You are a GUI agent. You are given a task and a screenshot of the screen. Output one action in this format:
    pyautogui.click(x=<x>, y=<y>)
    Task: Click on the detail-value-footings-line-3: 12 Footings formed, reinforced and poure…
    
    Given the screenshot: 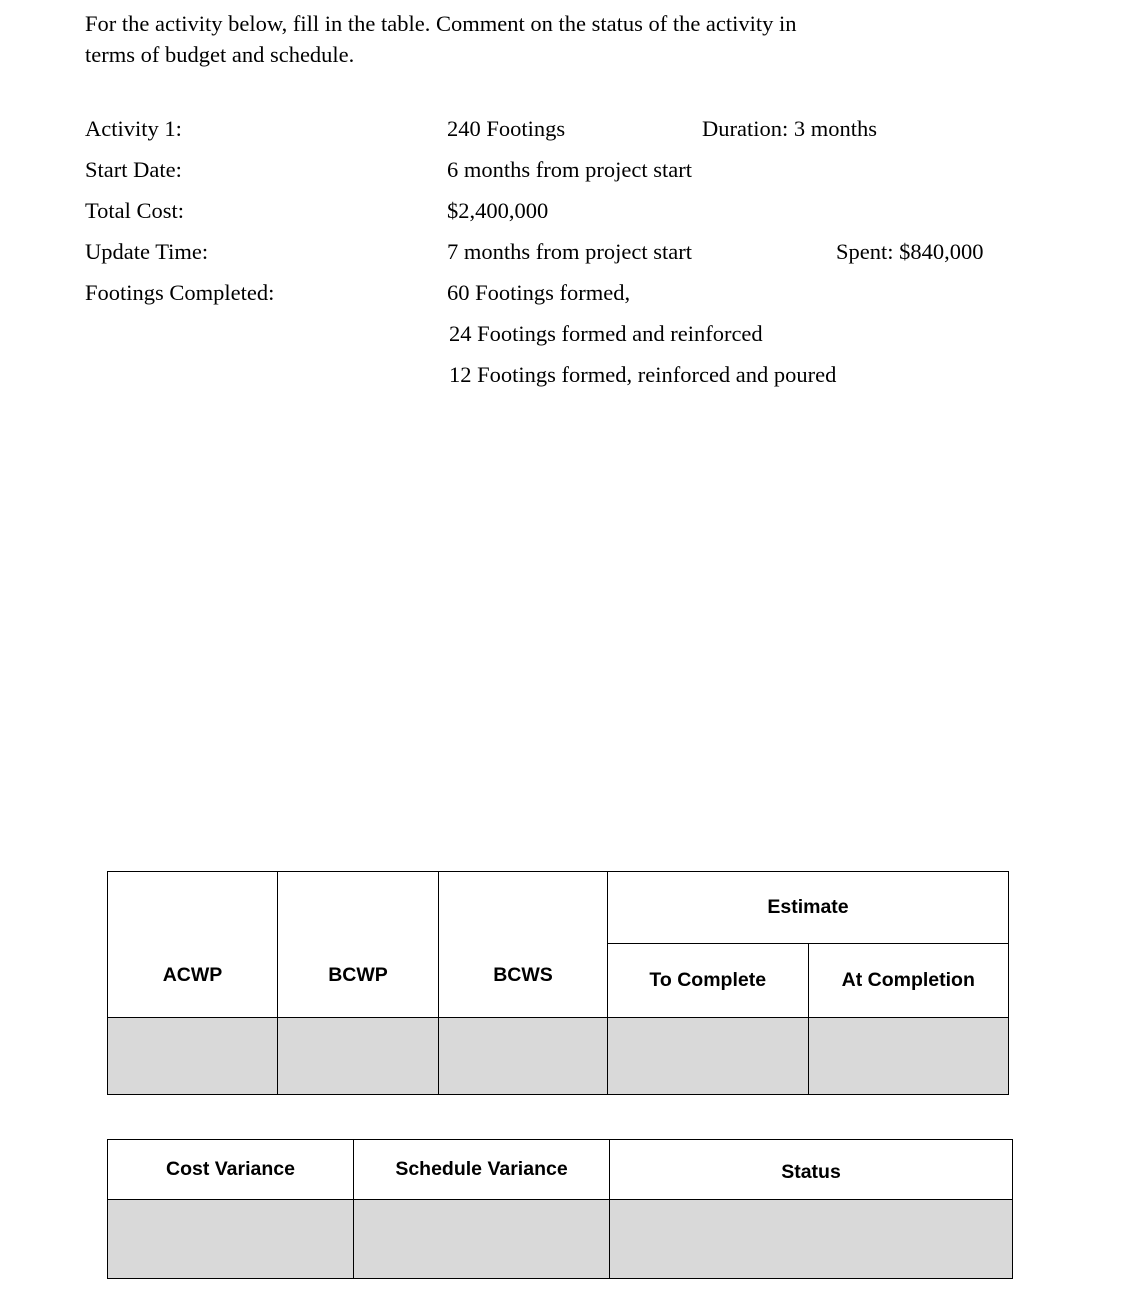 What is the action you would take?
    pyautogui.click(x=643, y=374)
    